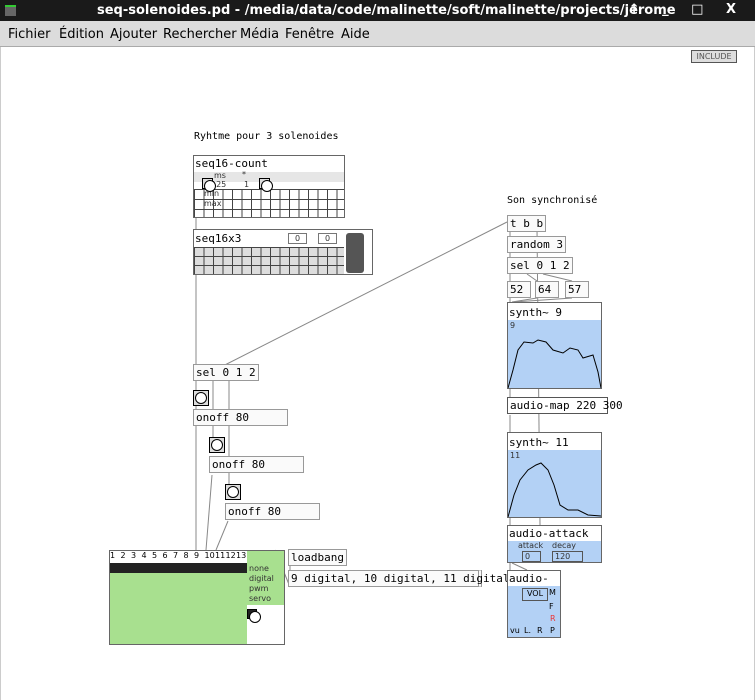 This screenshot has width=755, height=700. Describe the element at coordinates (29, 34) in the screenshot. I see `menu-fichier: Fichier` at that location.